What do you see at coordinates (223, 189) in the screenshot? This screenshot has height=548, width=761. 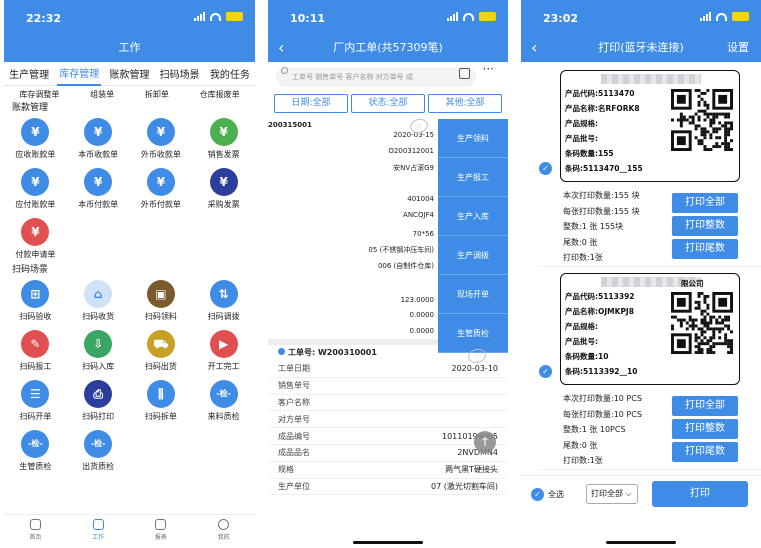 I see `account-item-7: ¥ 采购发票` at bounding box center [223, 189].